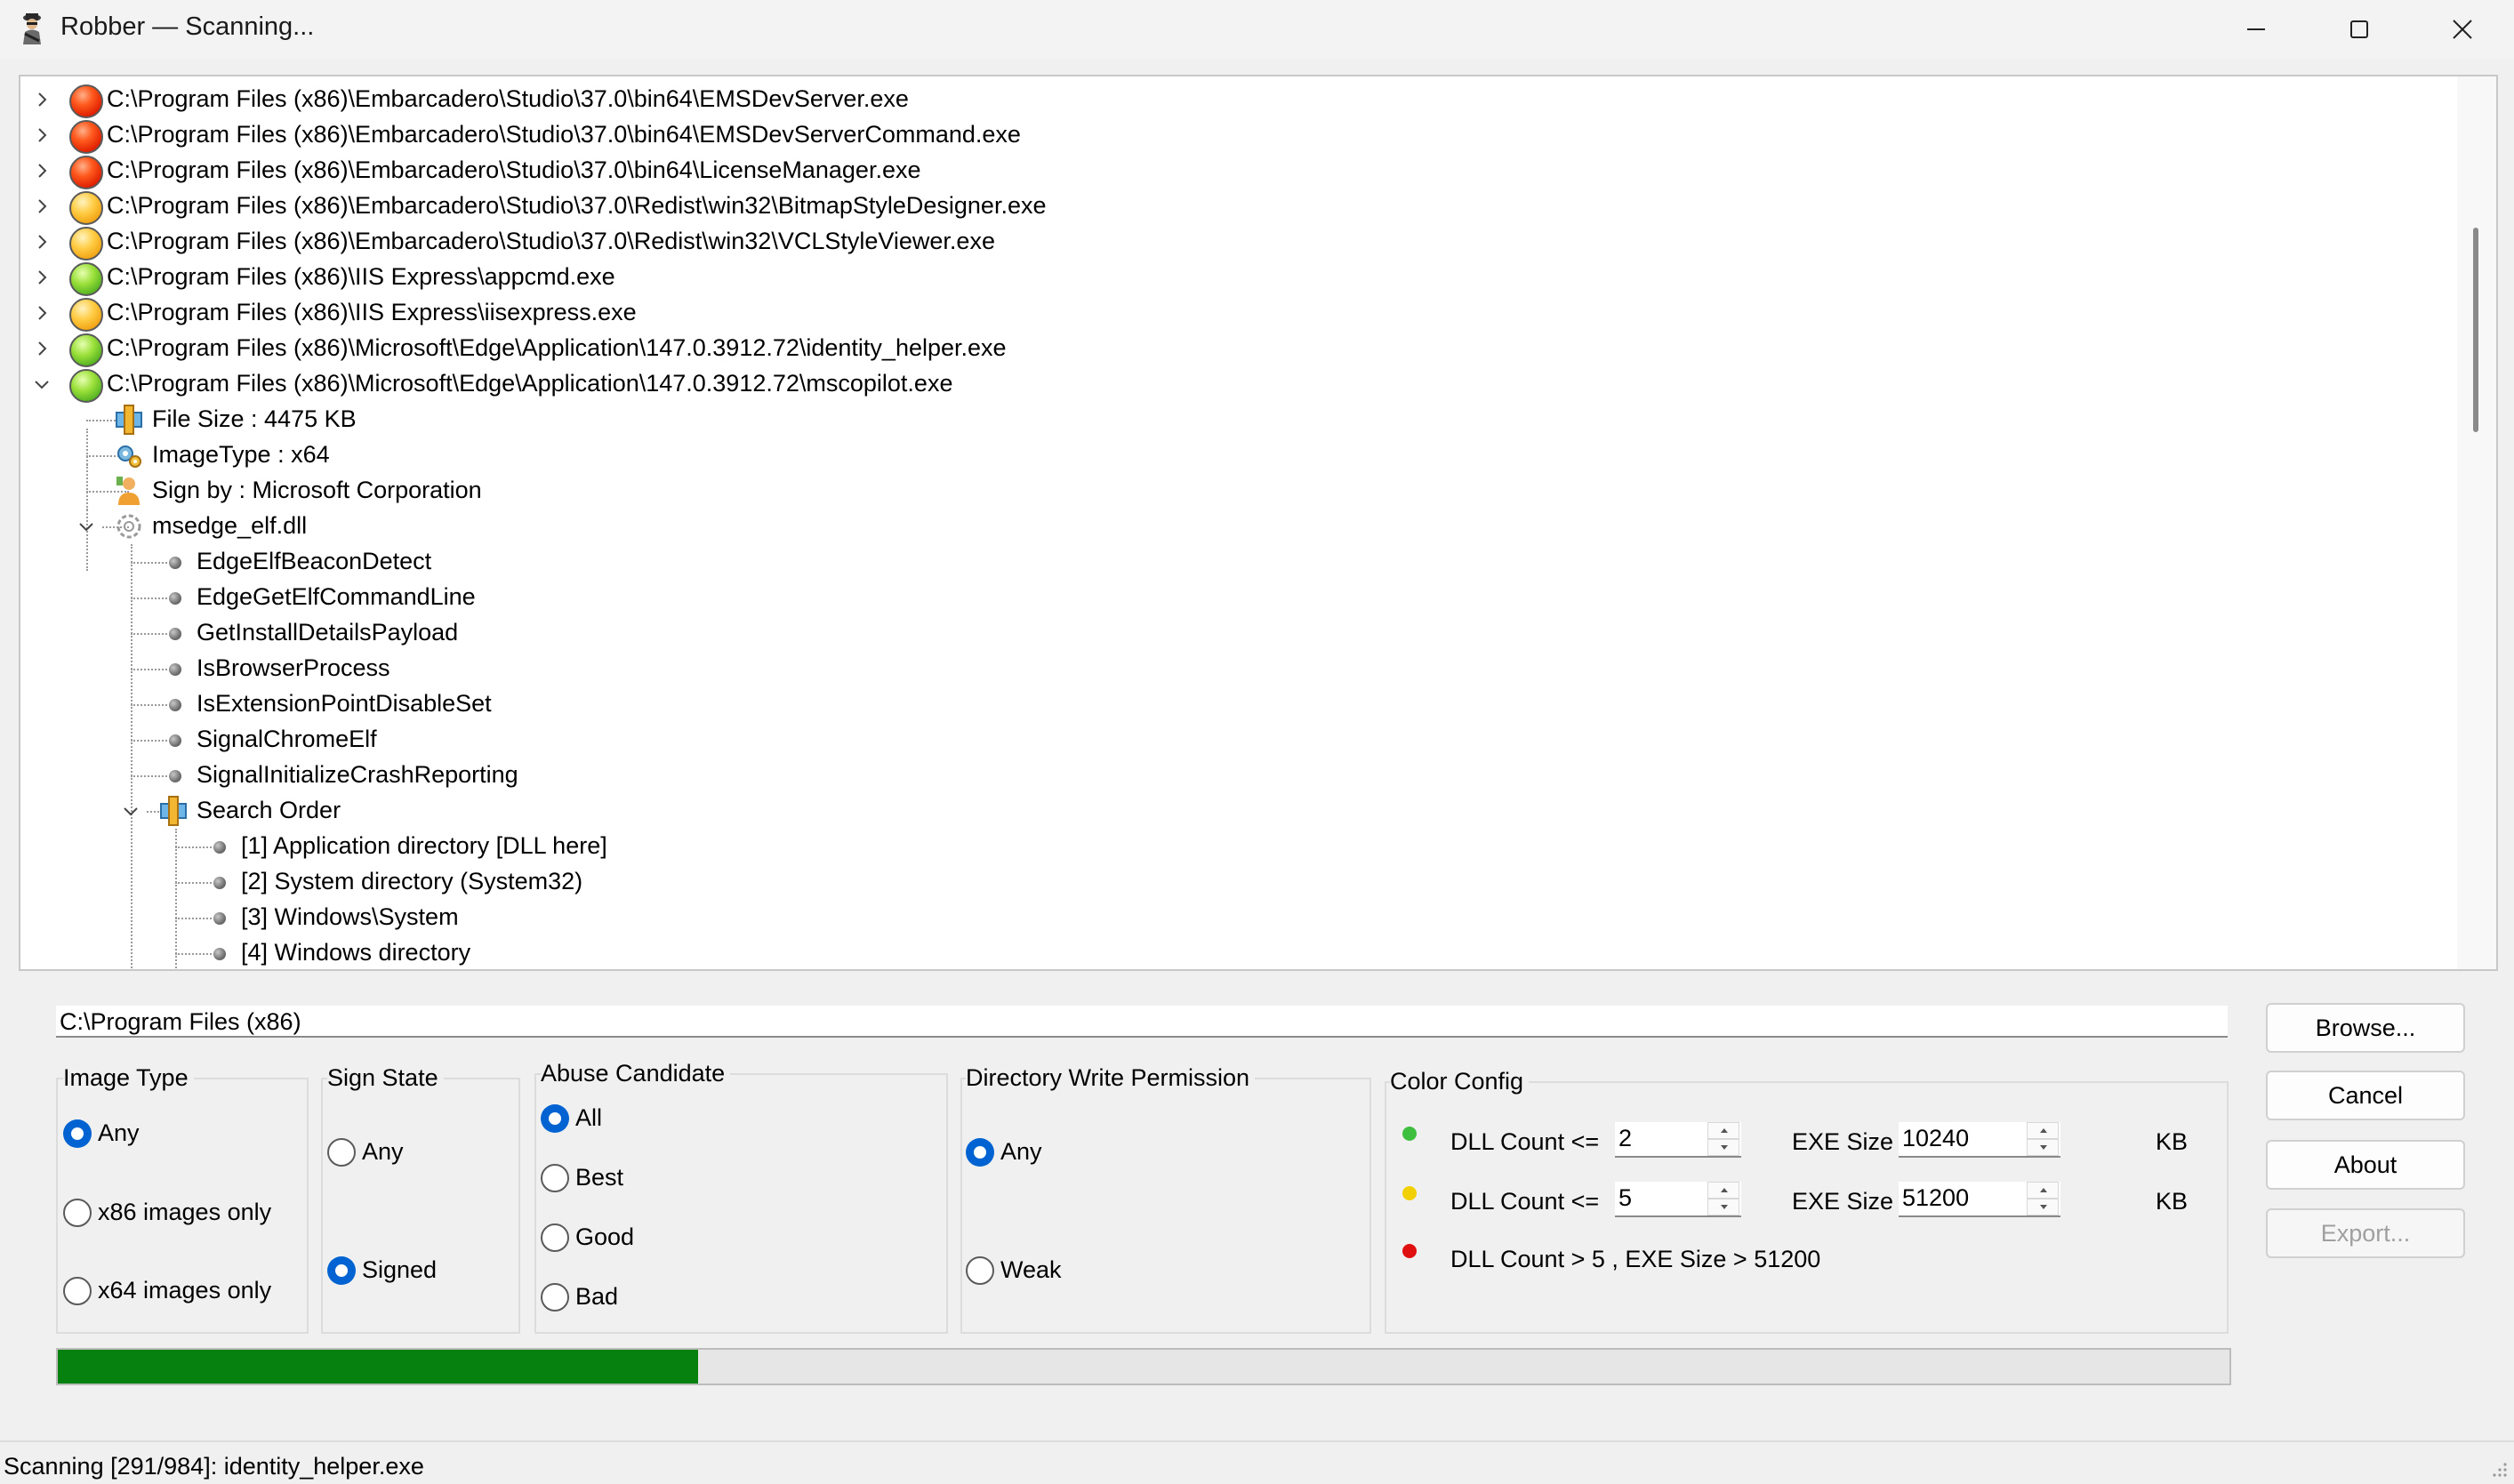 This screenshot has height=1484, width=2514. What do you see at coordinates (77, 1213) in the screenshot?
I see `image-type-x86-radio` at bounding box center [77, 1213].